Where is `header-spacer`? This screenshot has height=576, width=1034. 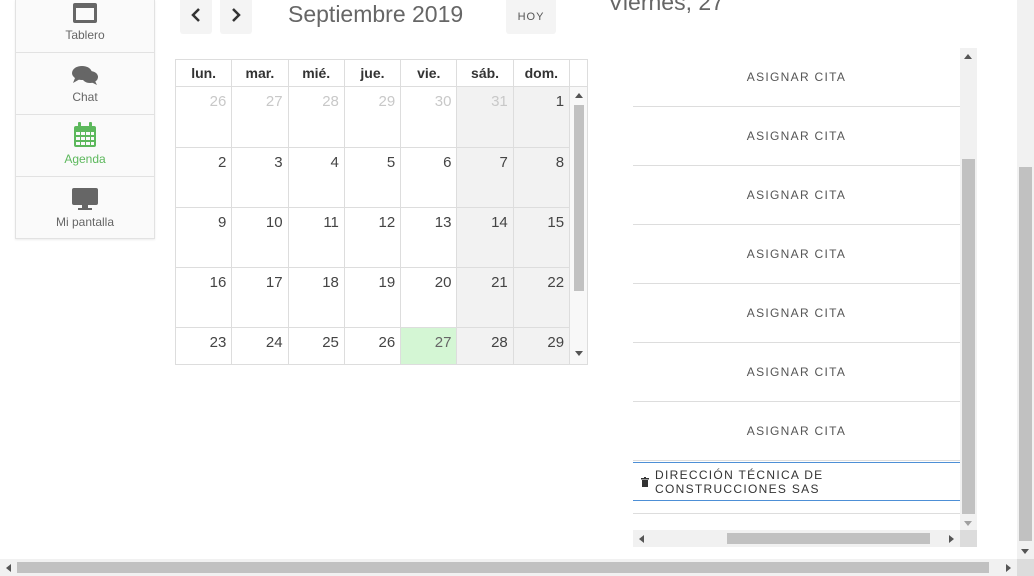 header-spacer is located at coordinates (578, 73).